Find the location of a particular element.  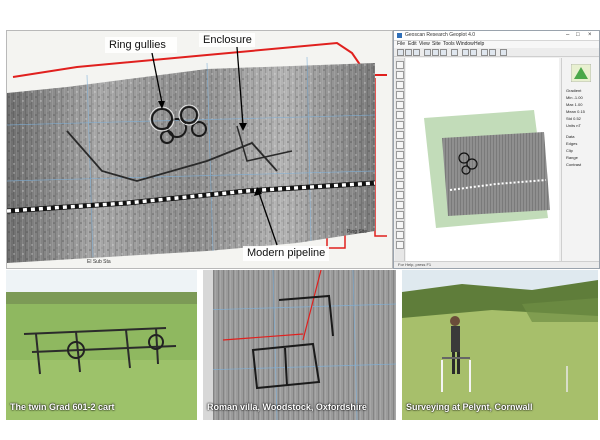

app-icon is located at coordinates (399, 35).